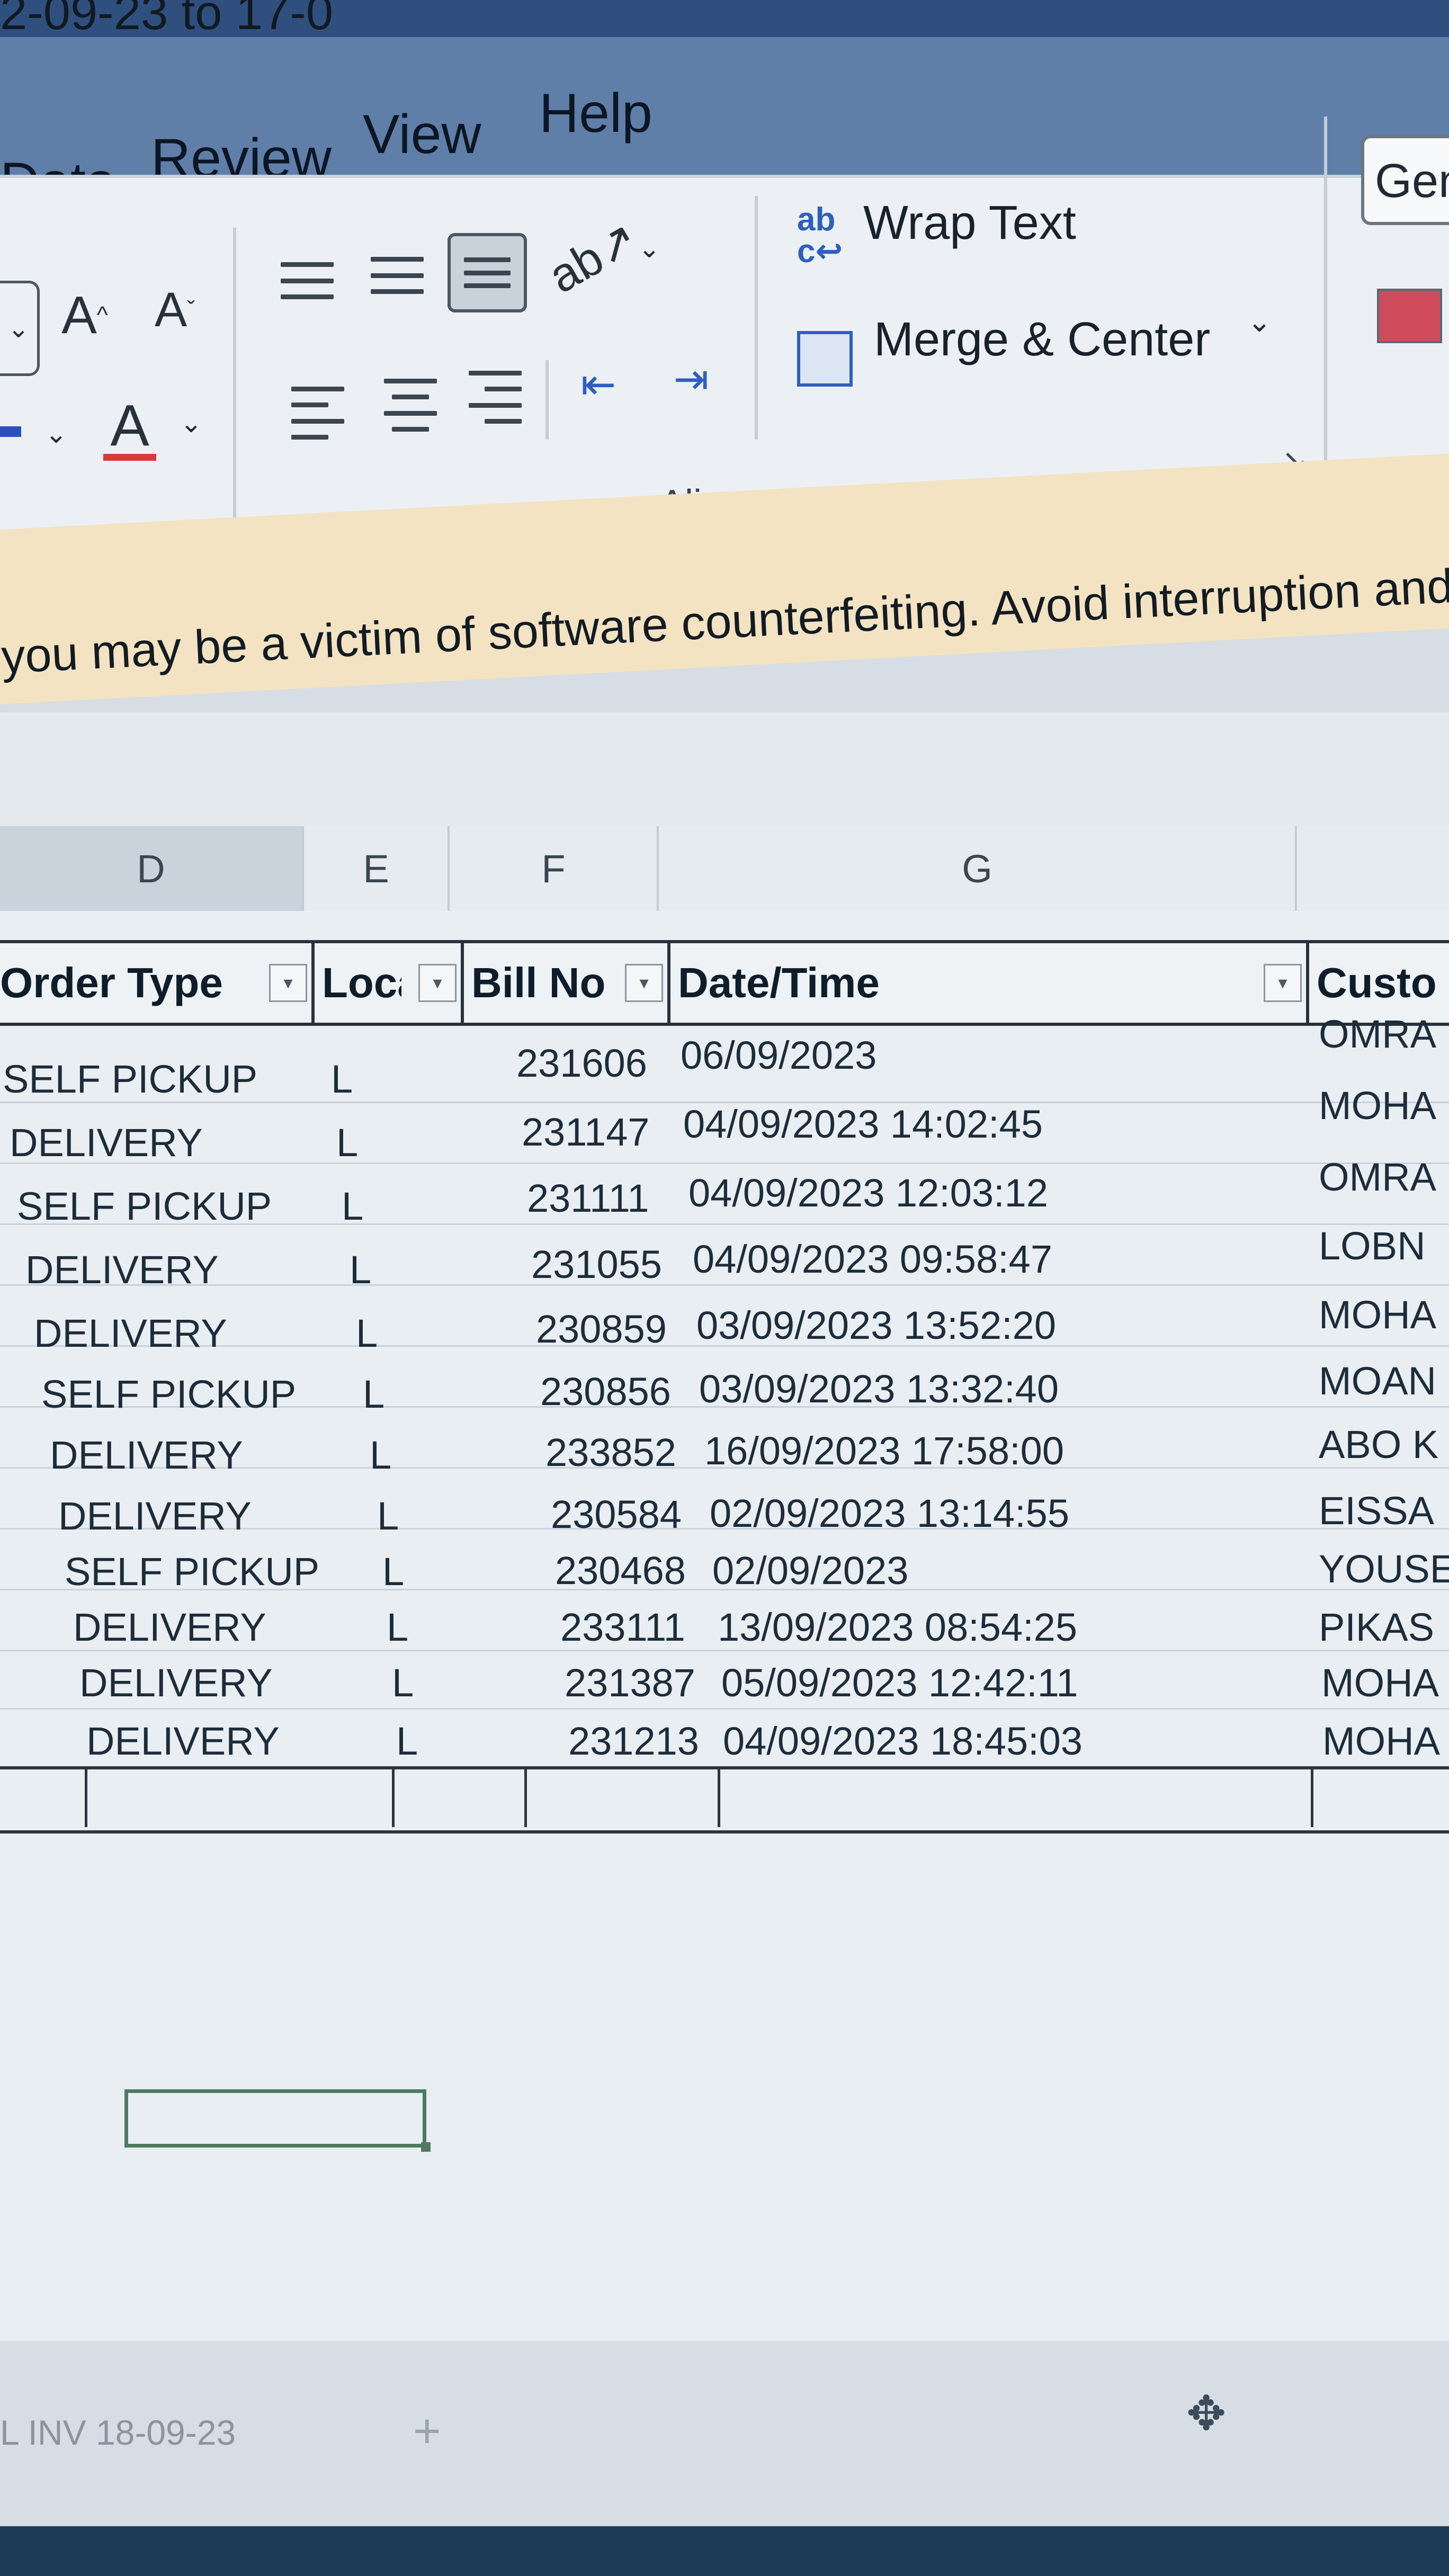  I want to click on add-sheet-button: +, so click(427, 2431).